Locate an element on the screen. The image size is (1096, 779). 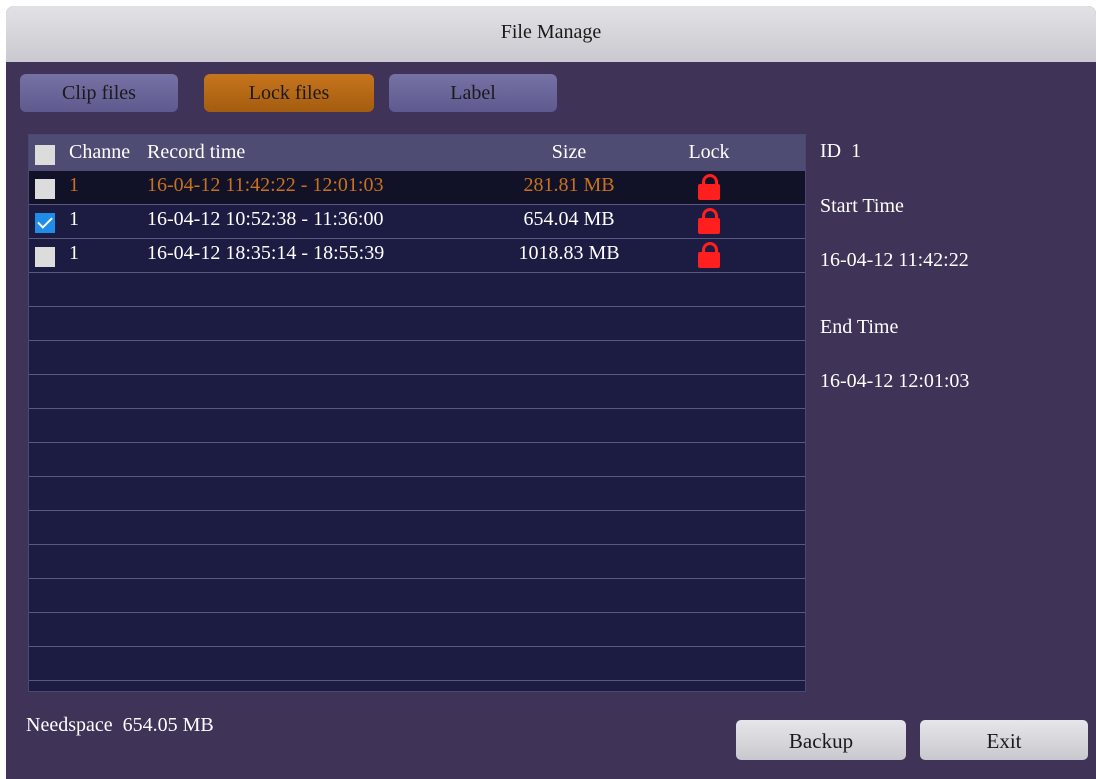
needspace-value: 654.05 MB is located at coordinates (168, 725).